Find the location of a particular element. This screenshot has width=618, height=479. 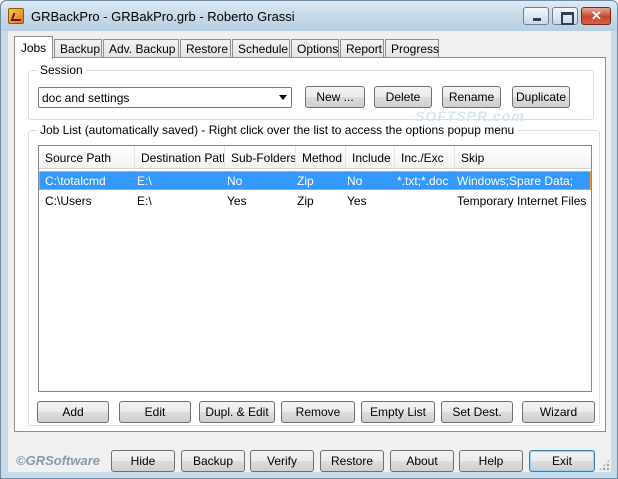

empty-list-button: Empty List is located at coordinates (398, 412).